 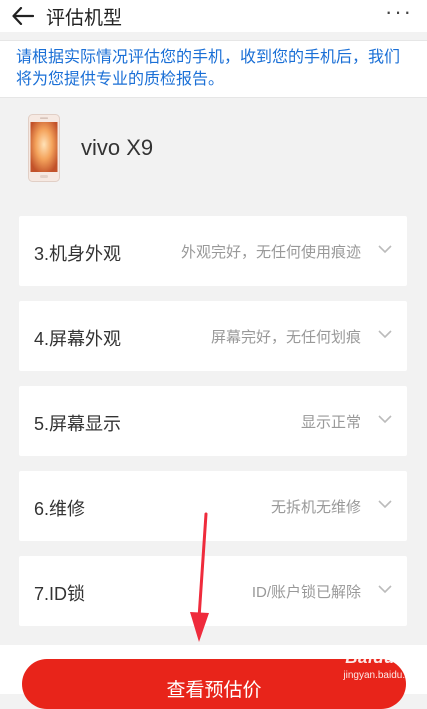 What do you see at coordinates (78, 254) in the screenshot?
I see `item-label: 3.机身外观` at bounding box center [78, 254].